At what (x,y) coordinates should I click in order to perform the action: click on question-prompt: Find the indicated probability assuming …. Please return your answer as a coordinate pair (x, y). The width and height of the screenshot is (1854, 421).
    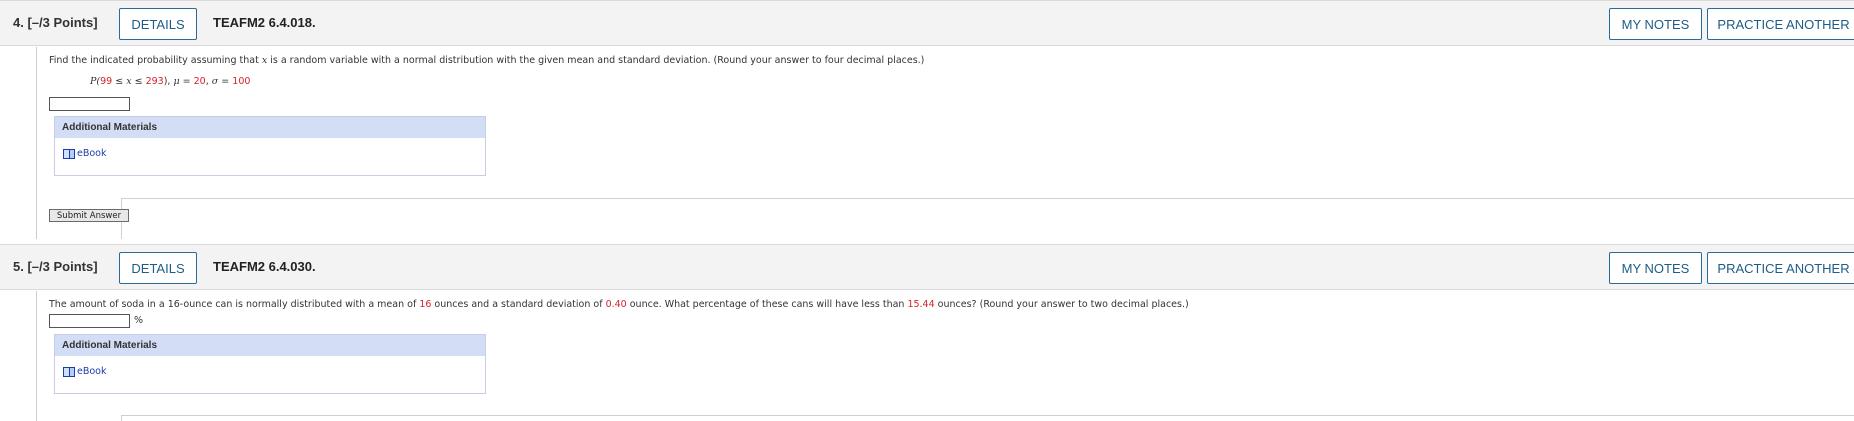
    Looking at the image, I should click on (487, 60).